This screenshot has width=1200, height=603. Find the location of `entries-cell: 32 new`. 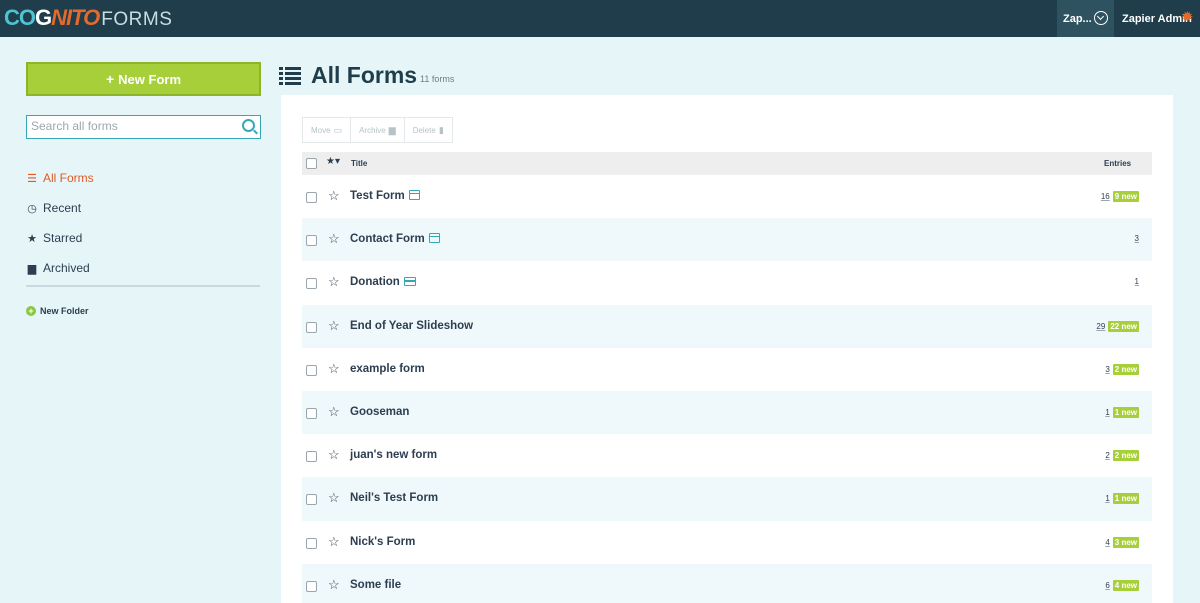

entries-cell: 32 new is located at coordinates (1122, 369).